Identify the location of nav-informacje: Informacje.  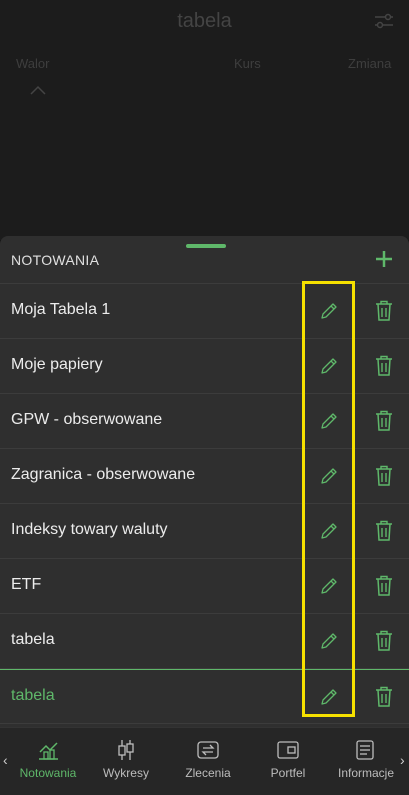
(366, 761).